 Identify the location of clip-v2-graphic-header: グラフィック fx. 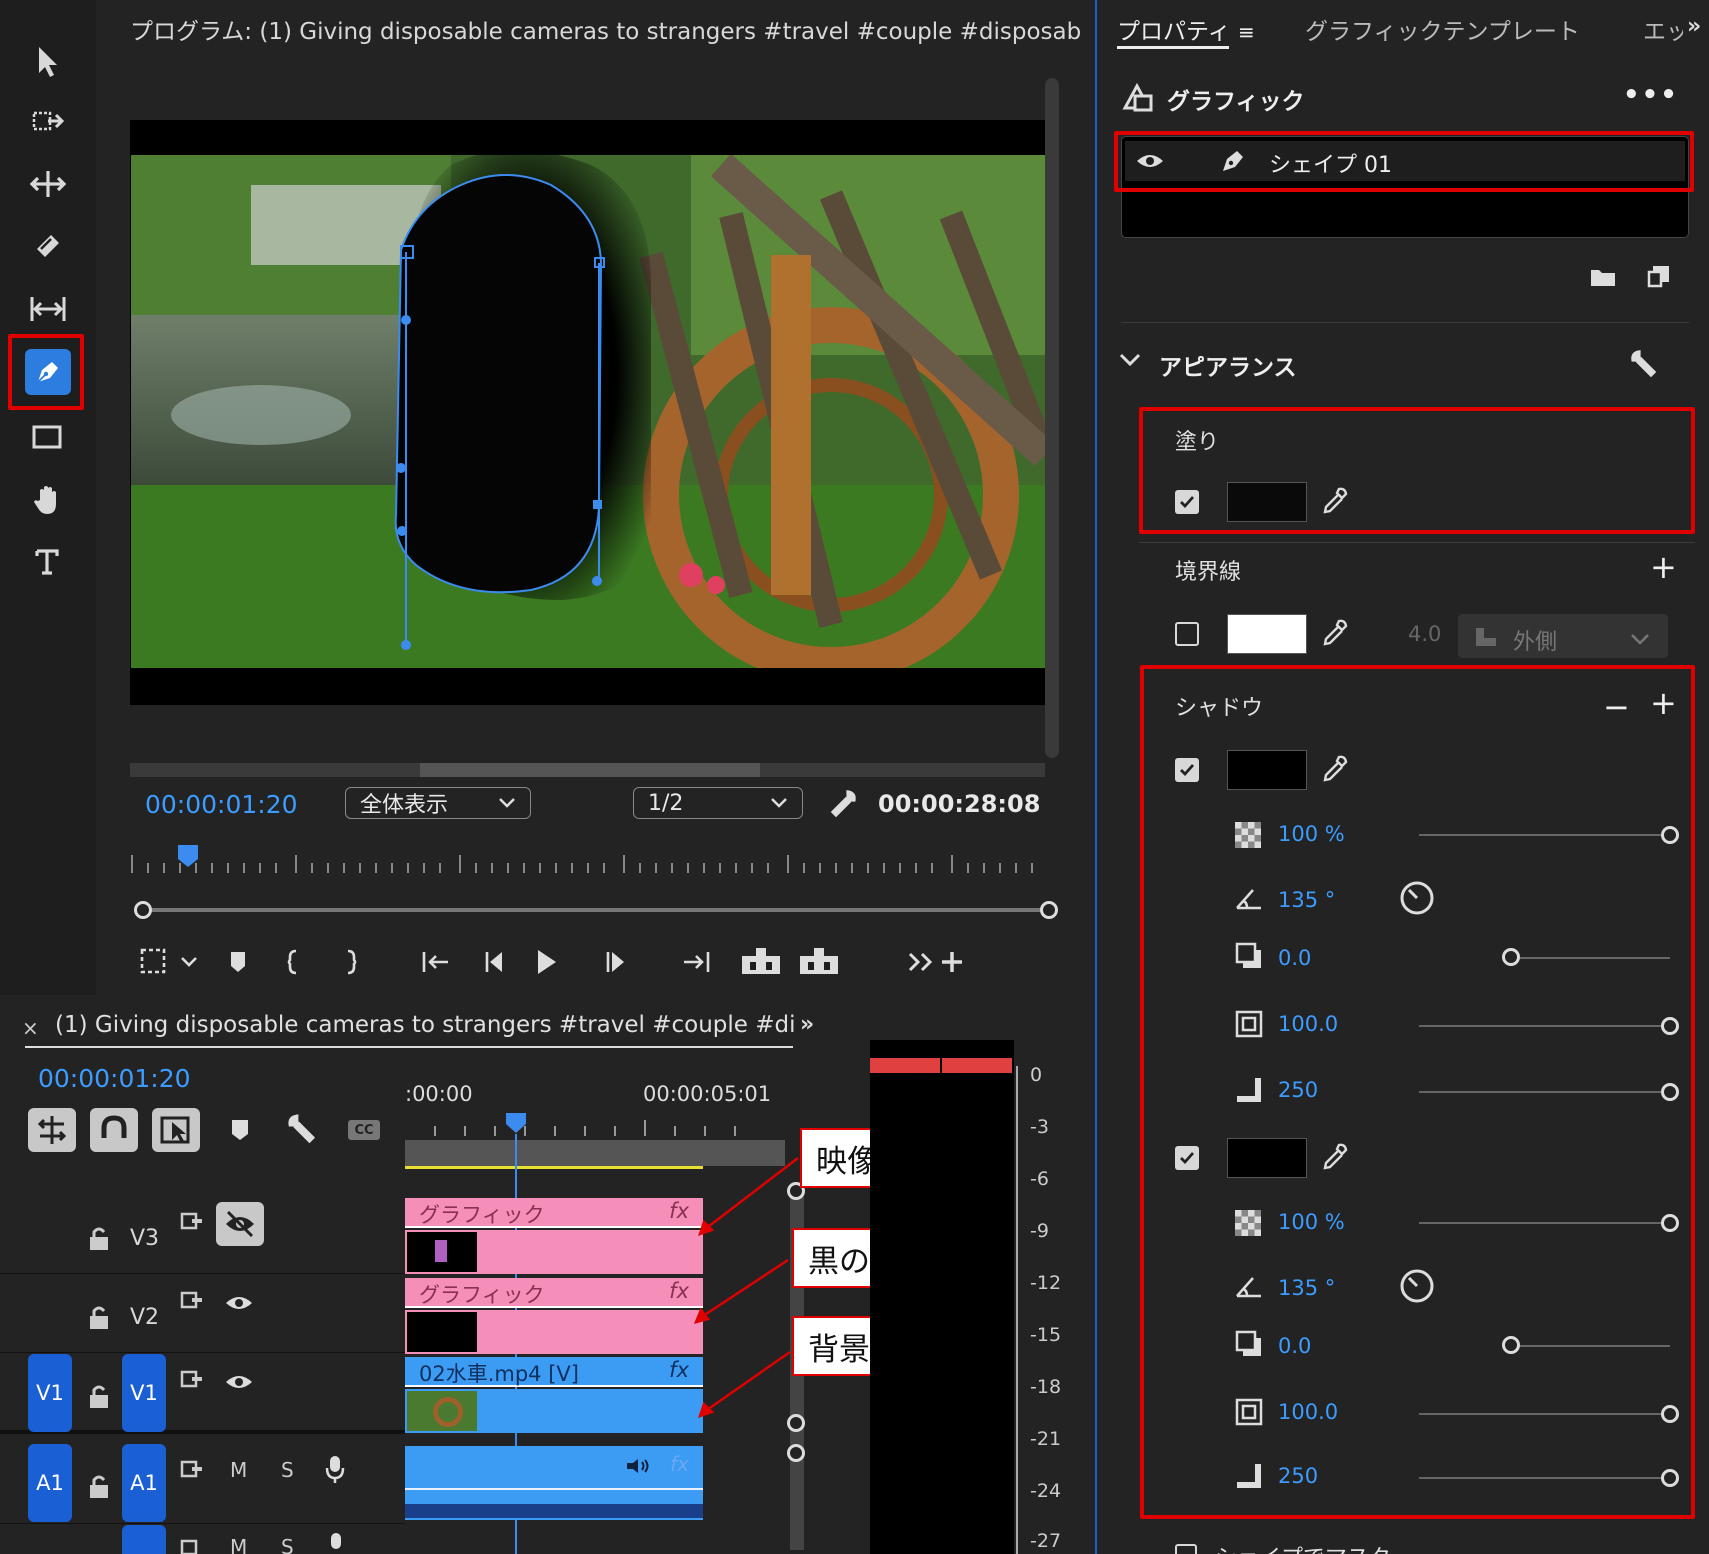
(554, 1293).